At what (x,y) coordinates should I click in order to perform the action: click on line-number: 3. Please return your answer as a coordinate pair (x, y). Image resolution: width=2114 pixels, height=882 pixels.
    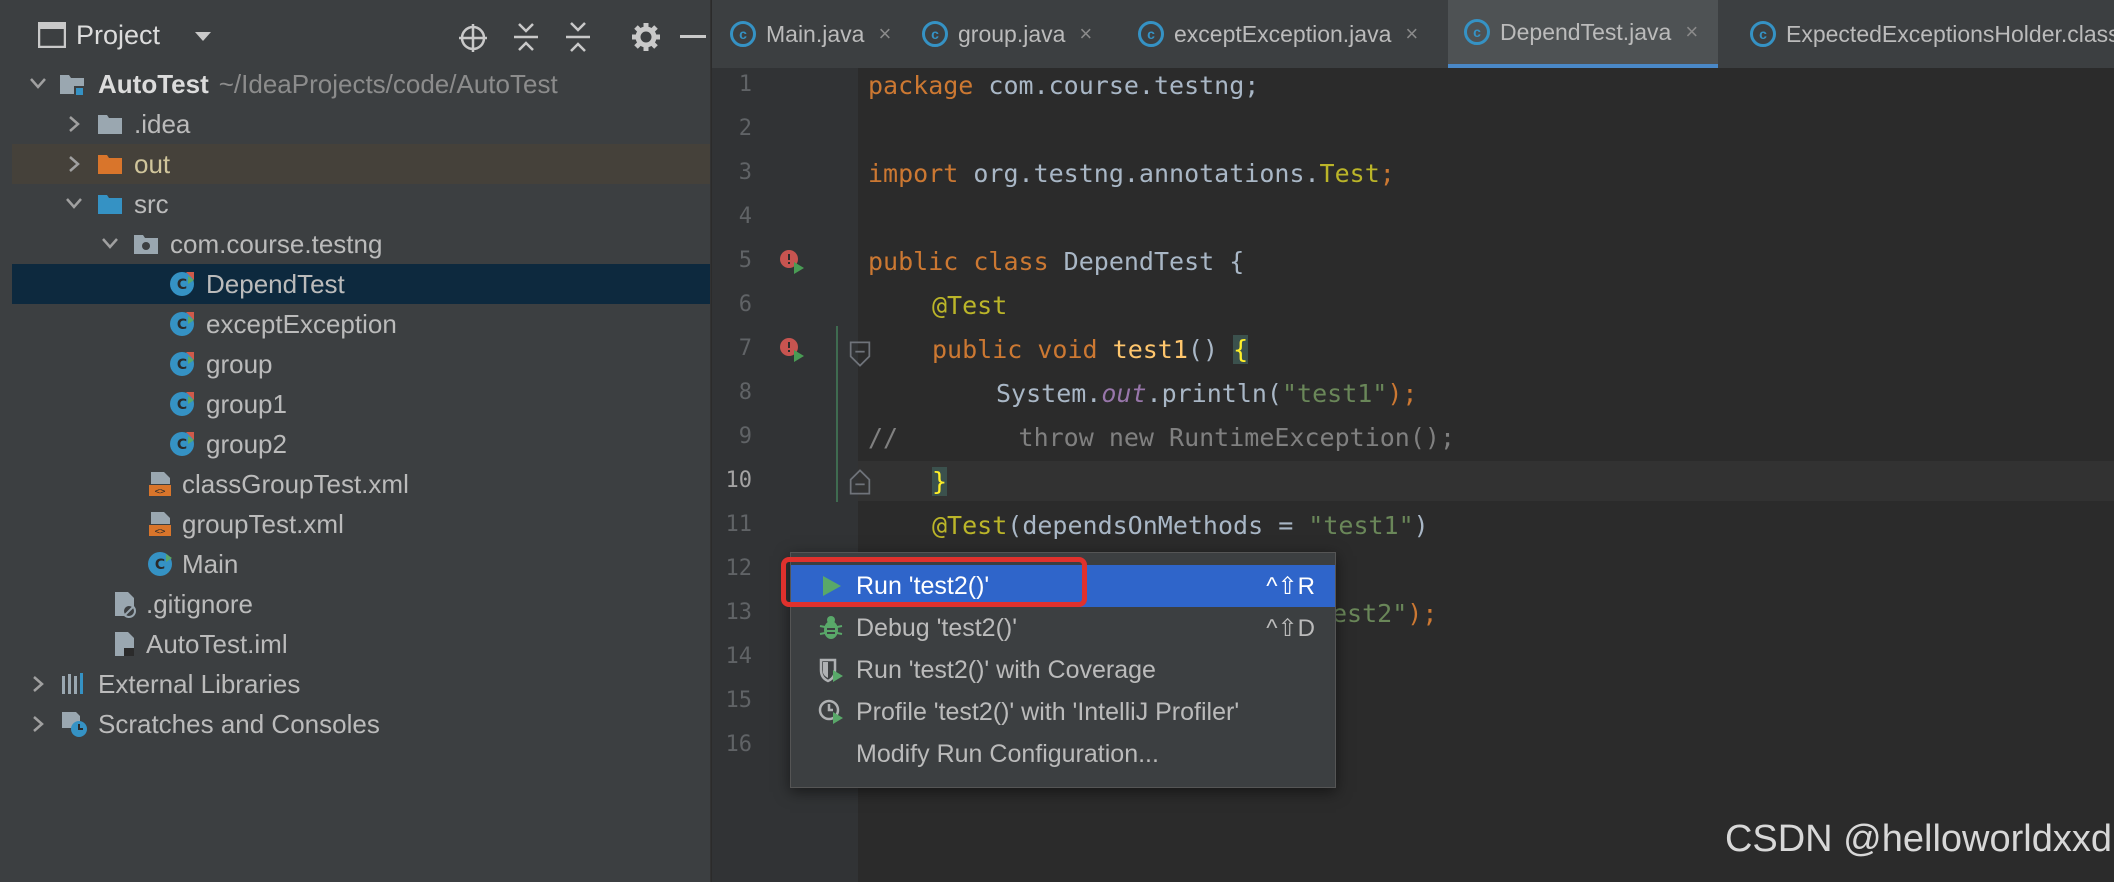
    Looking at the image, I should click on (745, 172).